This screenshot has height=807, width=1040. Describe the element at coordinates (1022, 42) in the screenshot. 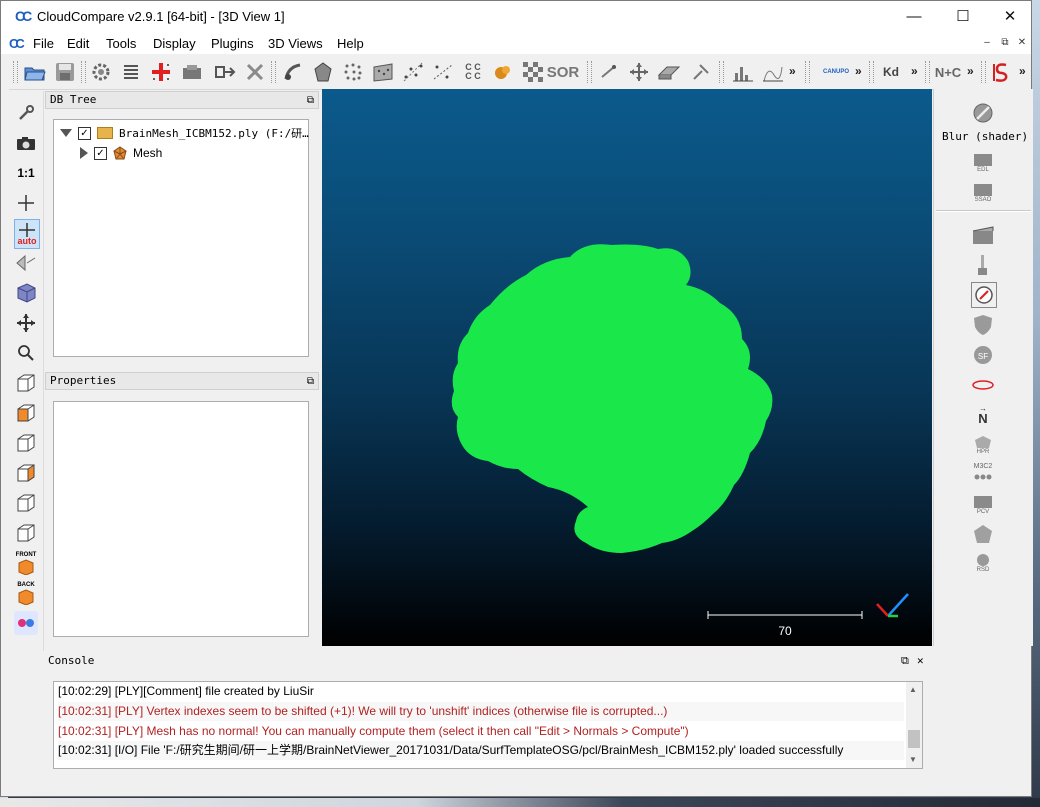

I see `mdi-close-button: ✕` at that location.